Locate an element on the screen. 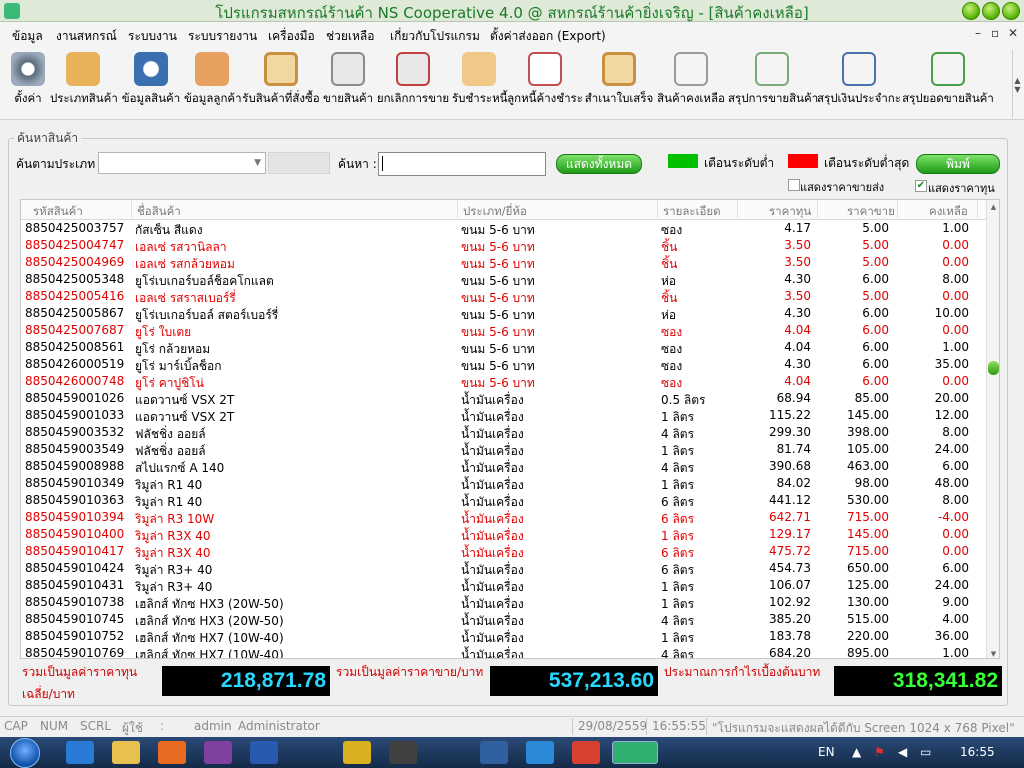 The height and width of the screenshot is (768, 1024). receive-order-button: รับสินค้าที่สั่งซื้อ is located at coordinates (281, 83).